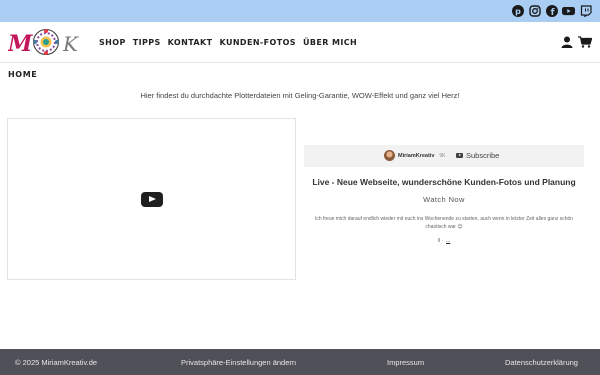 This screenshot has height=375, width=600. I want to click on youtube-subscribe-bar: MiriamKreativ 9K Subscribe, so click(444, 156).